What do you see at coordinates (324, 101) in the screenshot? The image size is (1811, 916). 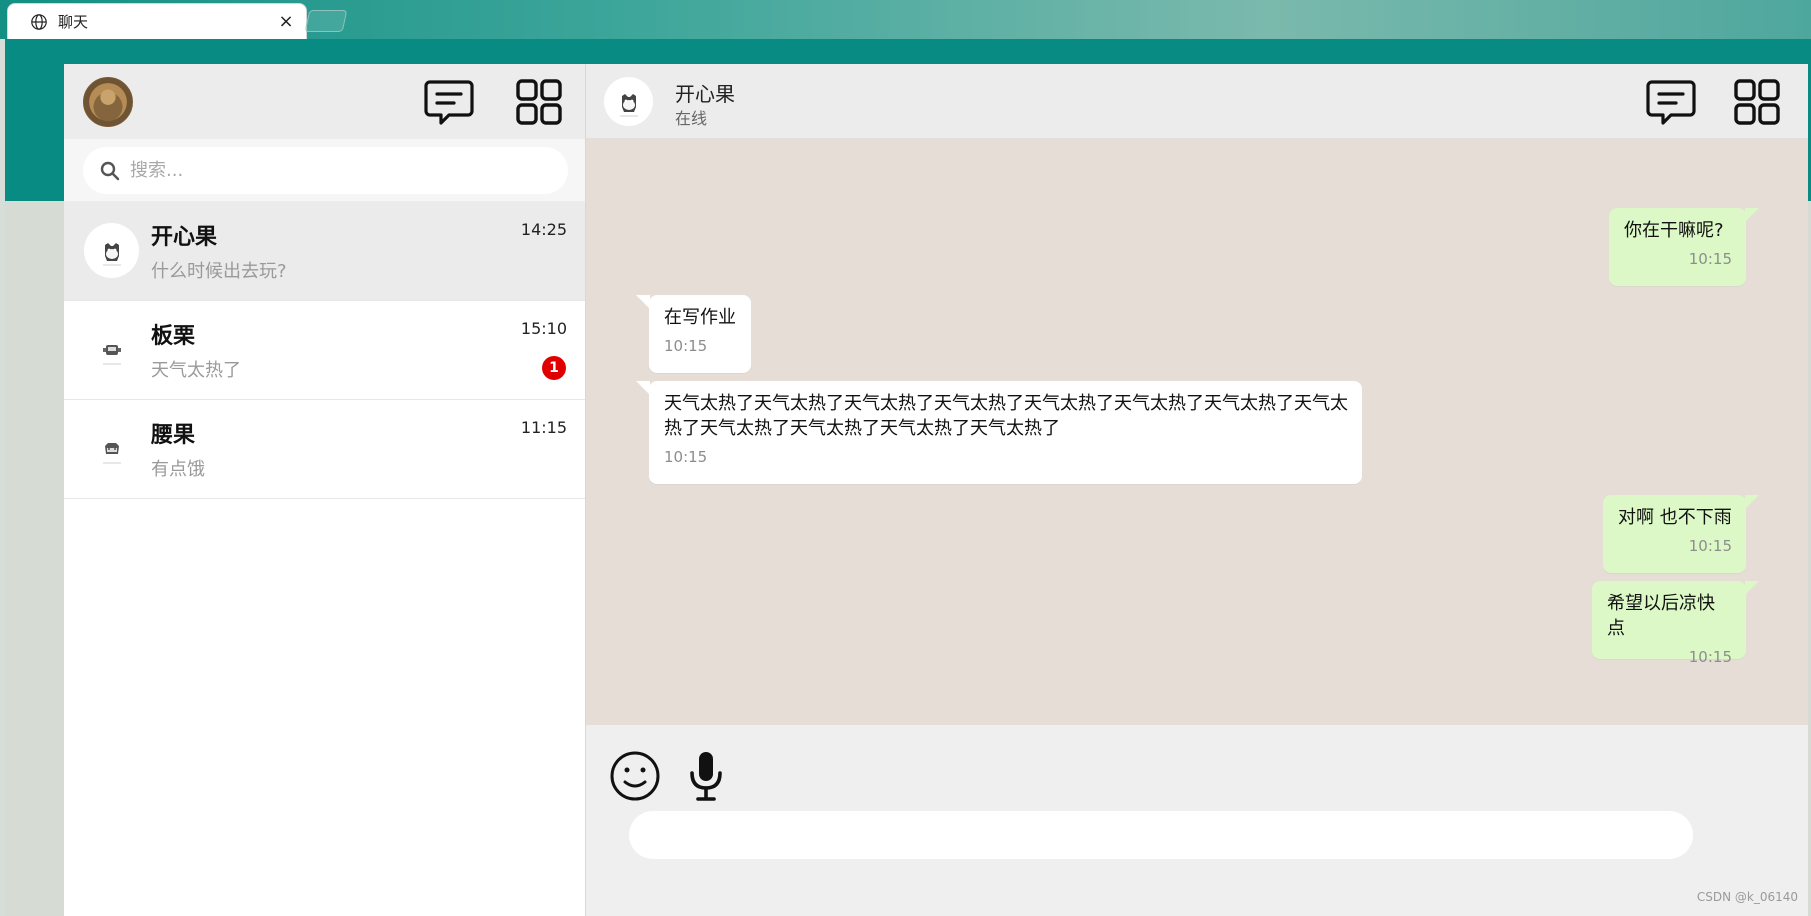 I see `sidebar-header` at bounding box center [324, 101].